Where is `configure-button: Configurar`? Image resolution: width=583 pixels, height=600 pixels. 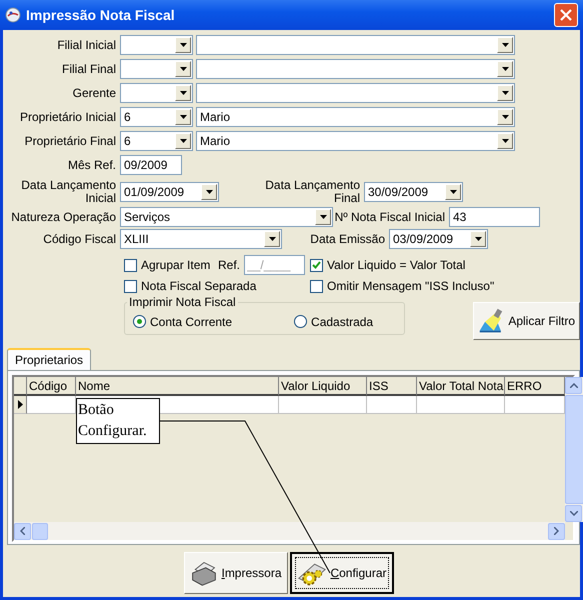 configure-button: Configurar is located at coordinates (342, 573).